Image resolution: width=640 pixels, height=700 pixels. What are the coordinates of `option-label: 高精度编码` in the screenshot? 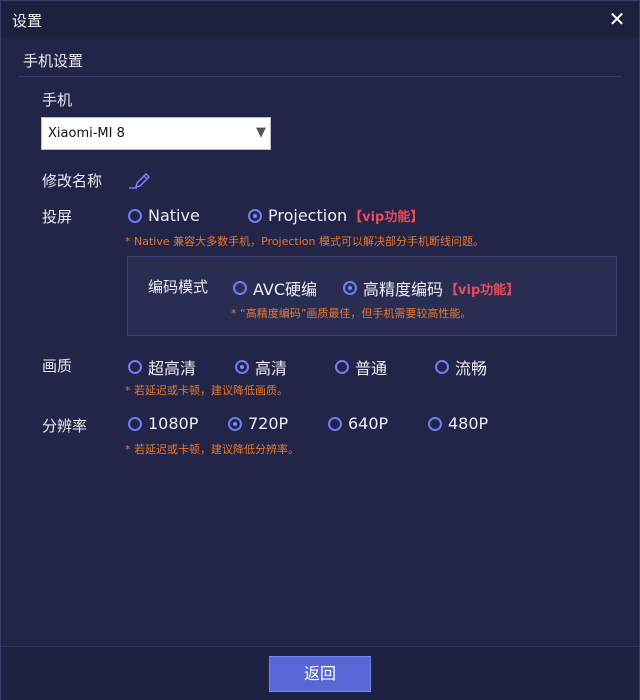 It's located at (403, 289).